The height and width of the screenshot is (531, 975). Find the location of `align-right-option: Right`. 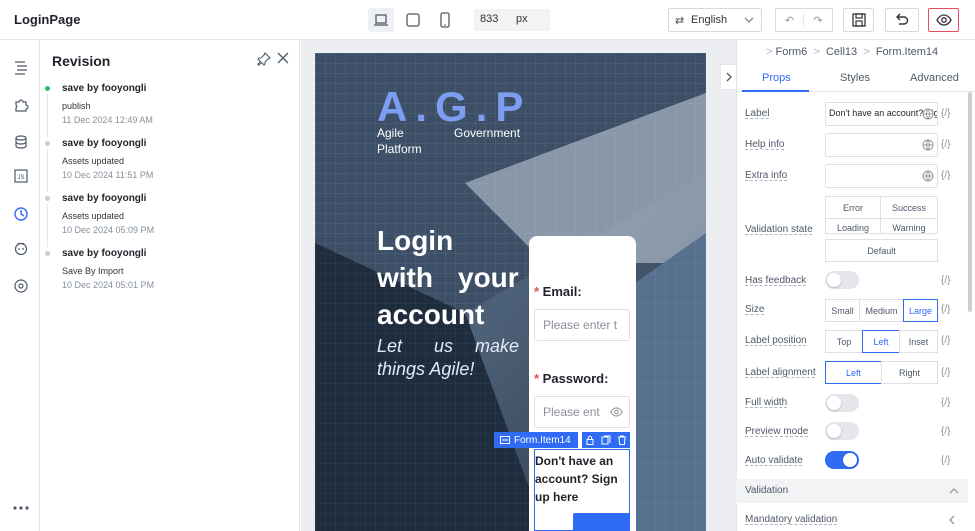

align-right-option: Right is located at coordinates (909, 372).